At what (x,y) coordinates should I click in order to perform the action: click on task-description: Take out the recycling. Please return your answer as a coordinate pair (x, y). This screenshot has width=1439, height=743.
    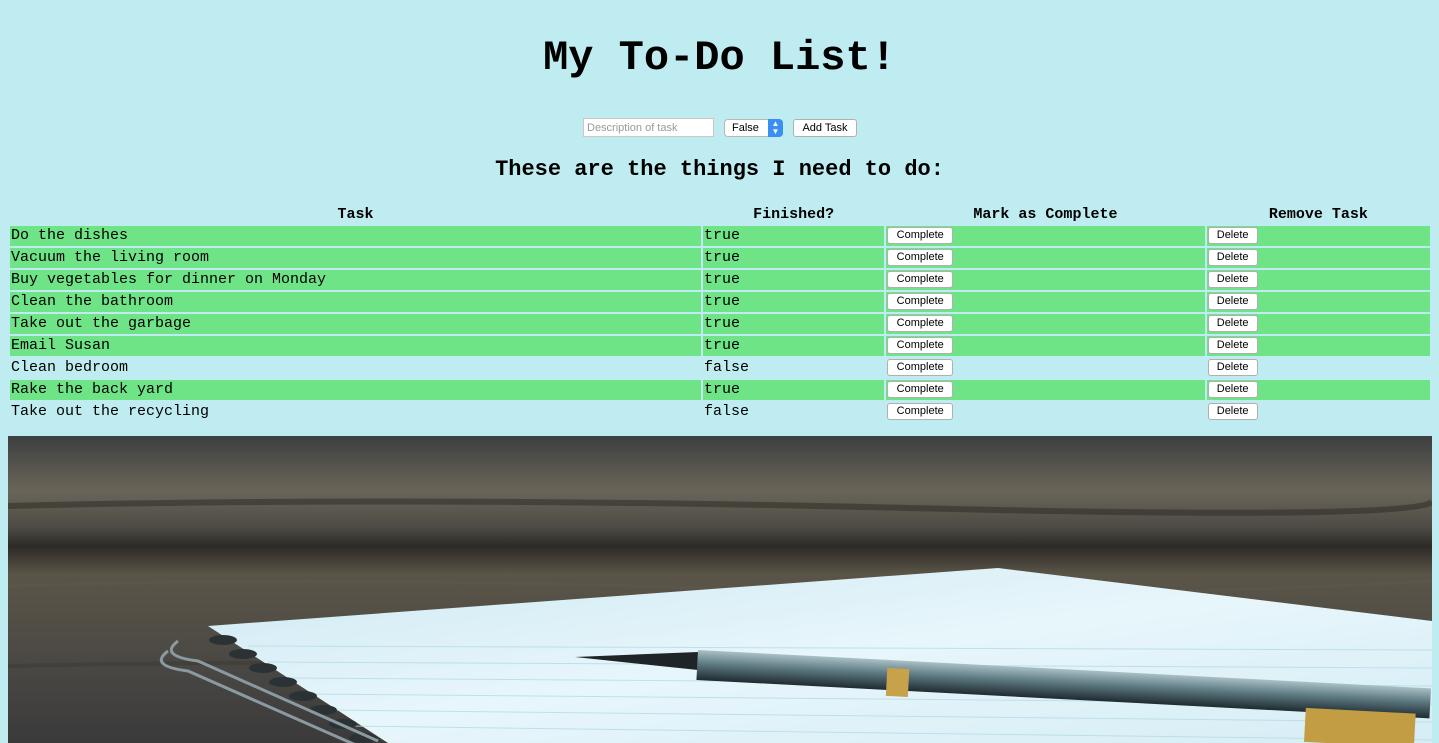
    Looking at the image, I should click on (110, 411).